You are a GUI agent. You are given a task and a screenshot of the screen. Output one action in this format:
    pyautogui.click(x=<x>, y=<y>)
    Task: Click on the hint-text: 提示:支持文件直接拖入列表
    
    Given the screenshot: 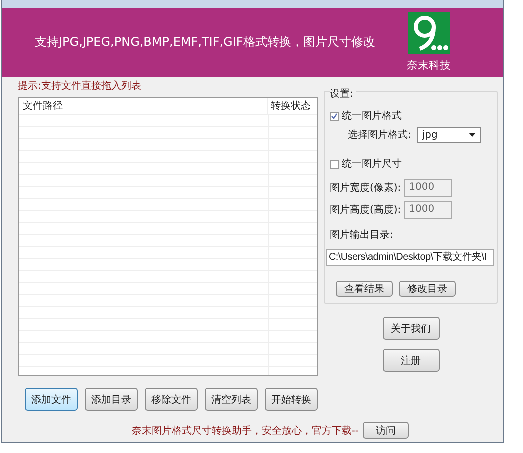 What is the action you would take?
    pyautogui.click(x=80, y=86)
    